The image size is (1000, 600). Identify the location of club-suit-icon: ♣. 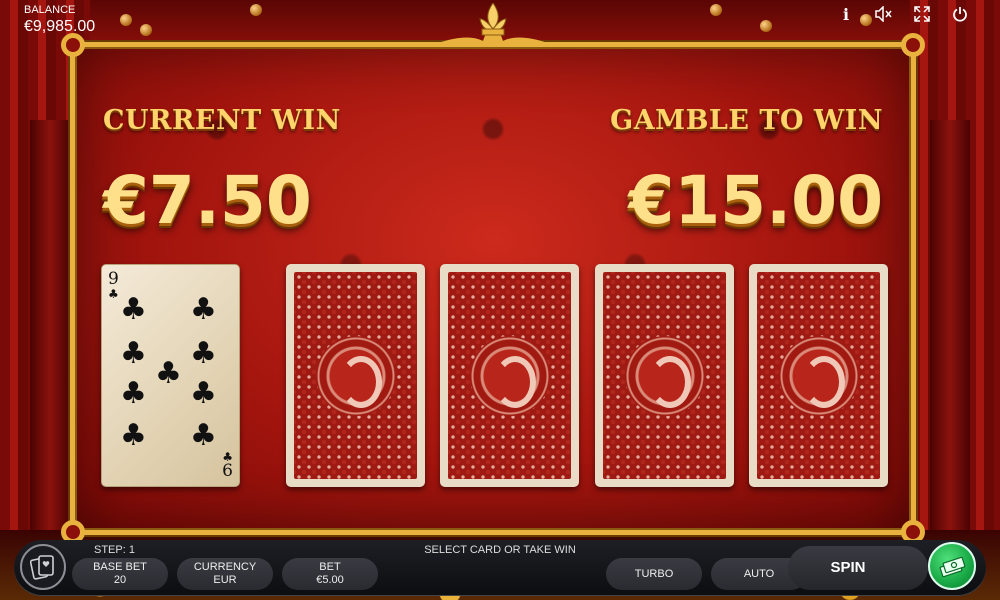
(113, 294).